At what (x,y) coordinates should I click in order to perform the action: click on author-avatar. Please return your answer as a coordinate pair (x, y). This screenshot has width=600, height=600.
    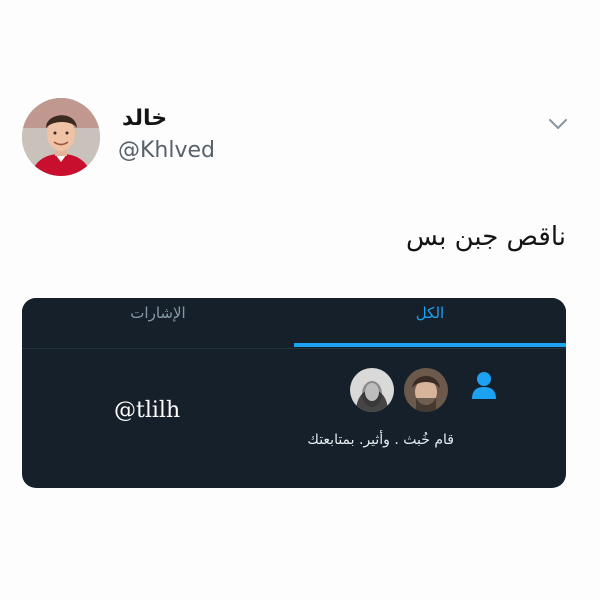
    Looking at the image, I should click on (61, 137).